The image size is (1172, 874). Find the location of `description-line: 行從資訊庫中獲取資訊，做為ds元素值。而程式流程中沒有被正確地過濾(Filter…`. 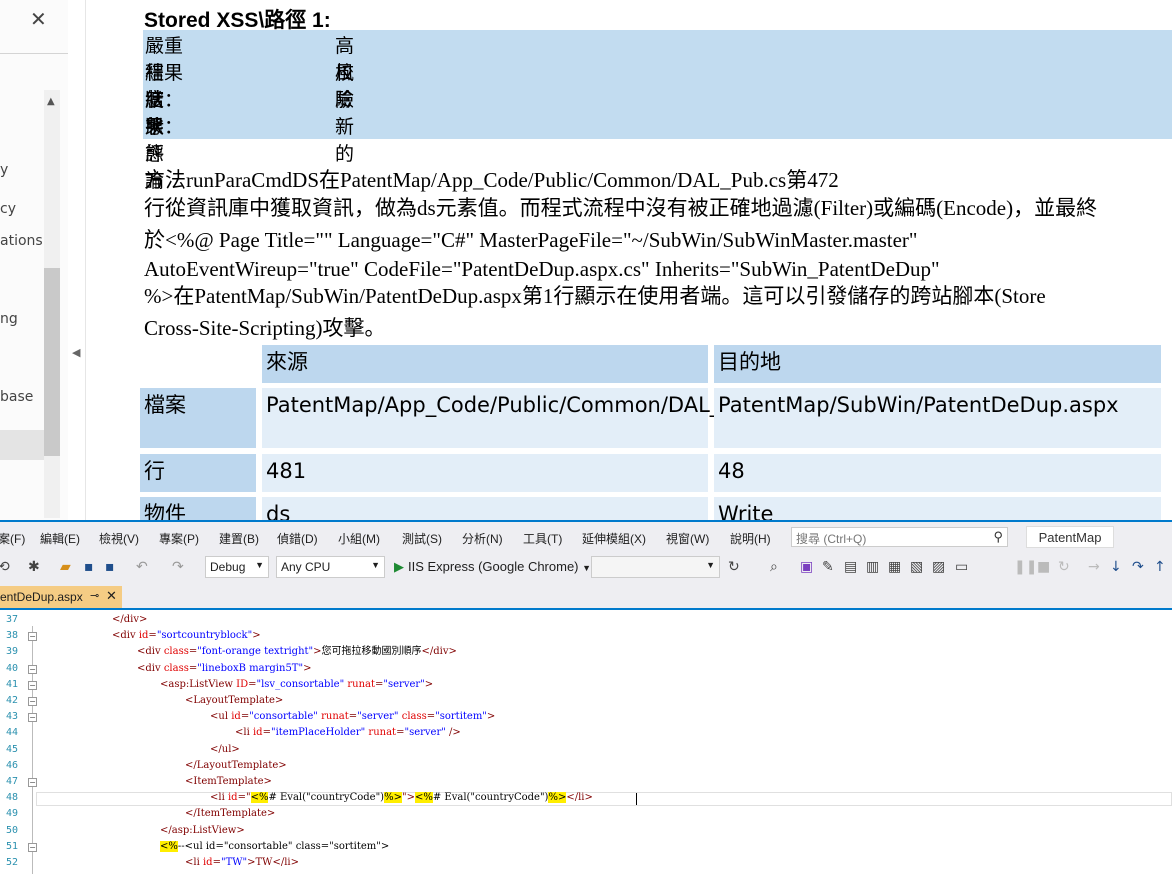

description-line: 行從資訊庫中獲取資訊，做為ds元素值。而程式流程中沒有被正確地過濾(Filter… is located at coordinates (621, 208).